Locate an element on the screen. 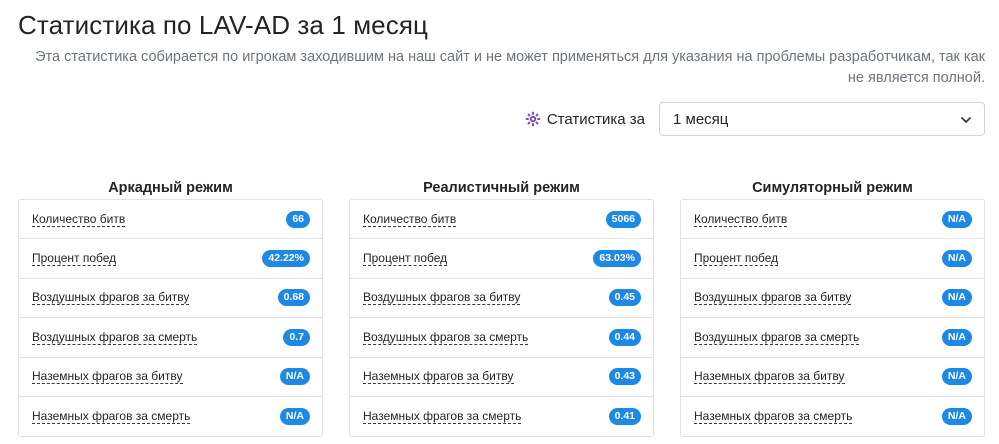 Image resolution: width=999 pixels, height=444 pixels. stat-value-badge: 5066 is located at coordinates (623, 219).